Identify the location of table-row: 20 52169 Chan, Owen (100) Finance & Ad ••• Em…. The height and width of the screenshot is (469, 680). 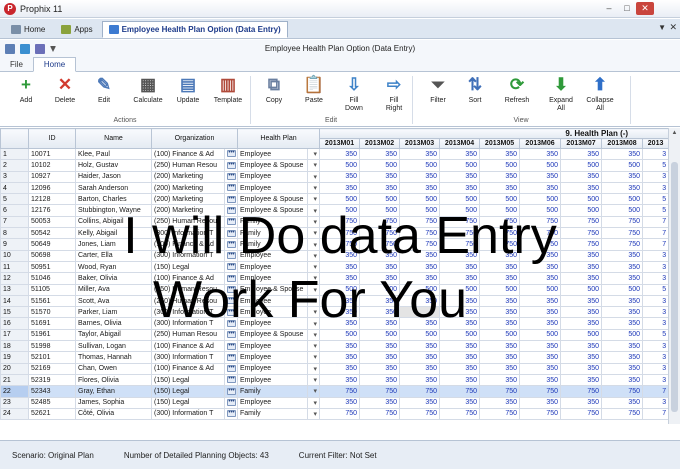
(334, 368).